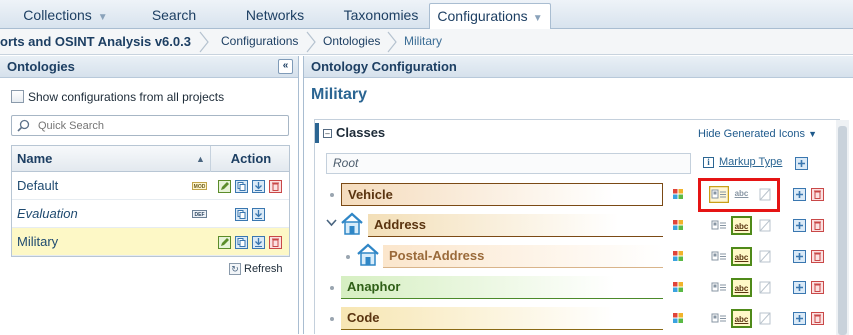 Image resolution: width=853 pixels, height=335 pixels. What do you see at coordinates (708, 162) in the screenshot?
I see `info-icon: i` at bounding box center [708, 162].